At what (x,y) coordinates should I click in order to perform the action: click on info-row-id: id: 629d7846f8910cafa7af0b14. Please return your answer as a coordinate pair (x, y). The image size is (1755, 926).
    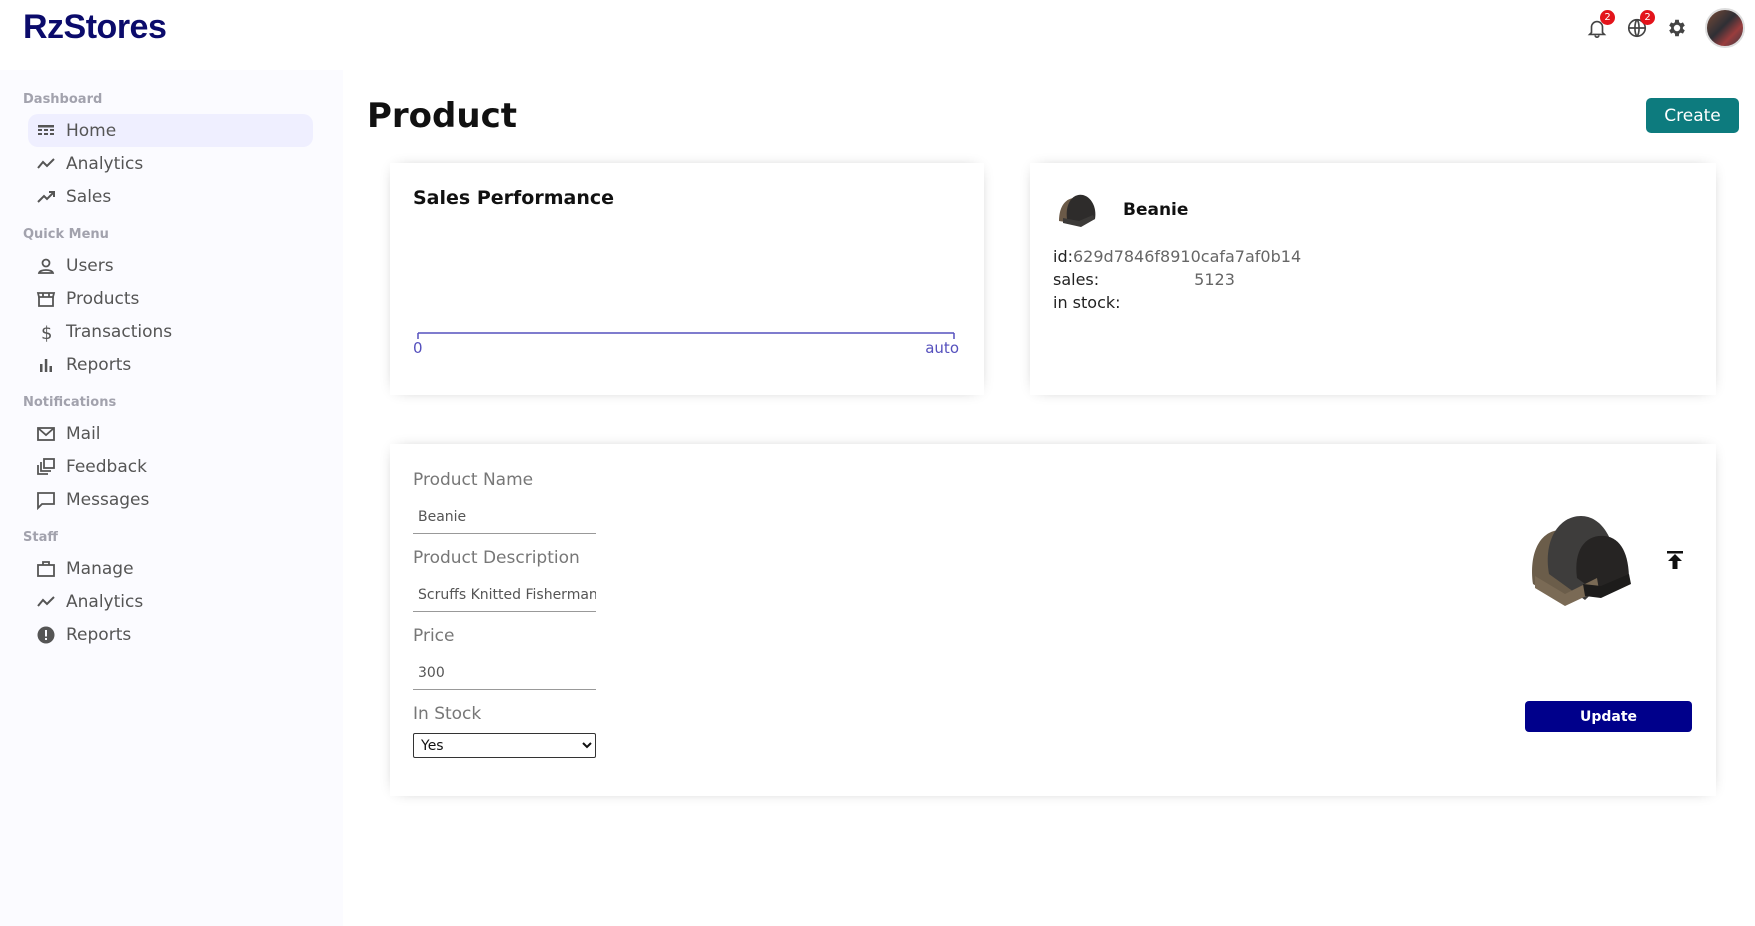
    Looking at the image, I should click on (1177, 256).